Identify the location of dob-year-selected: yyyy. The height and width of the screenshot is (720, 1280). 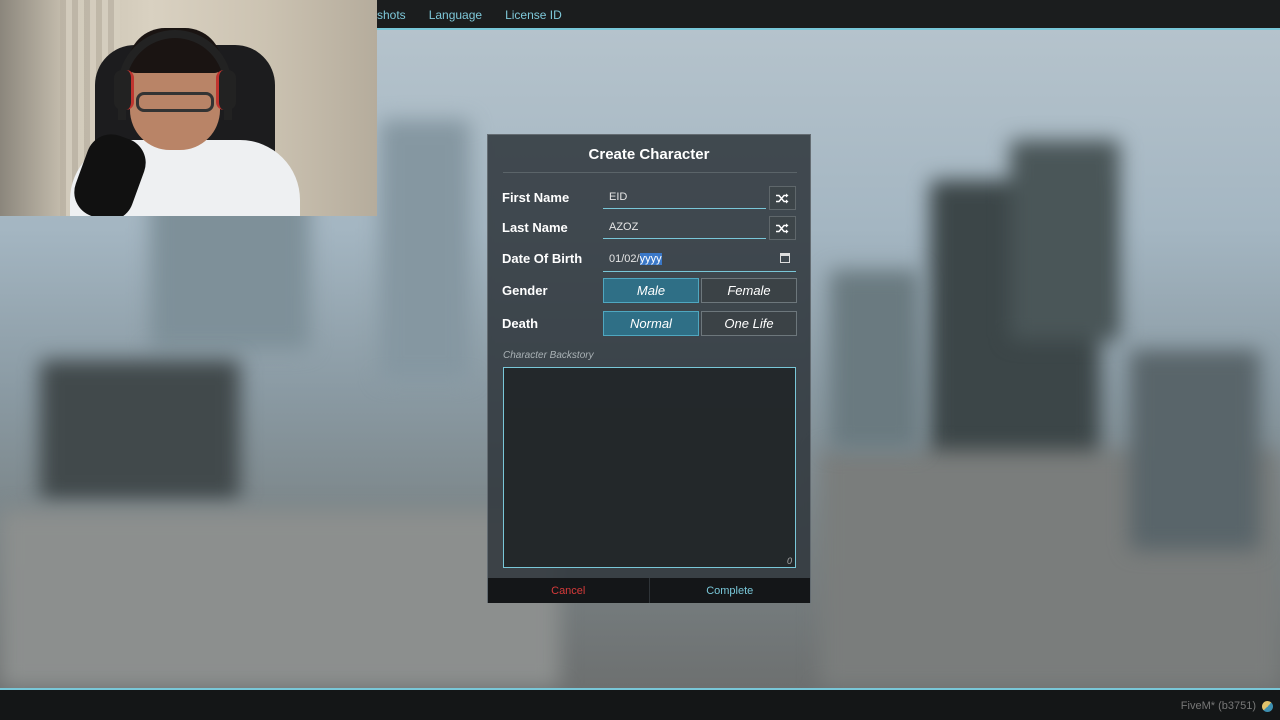
(650, 259).